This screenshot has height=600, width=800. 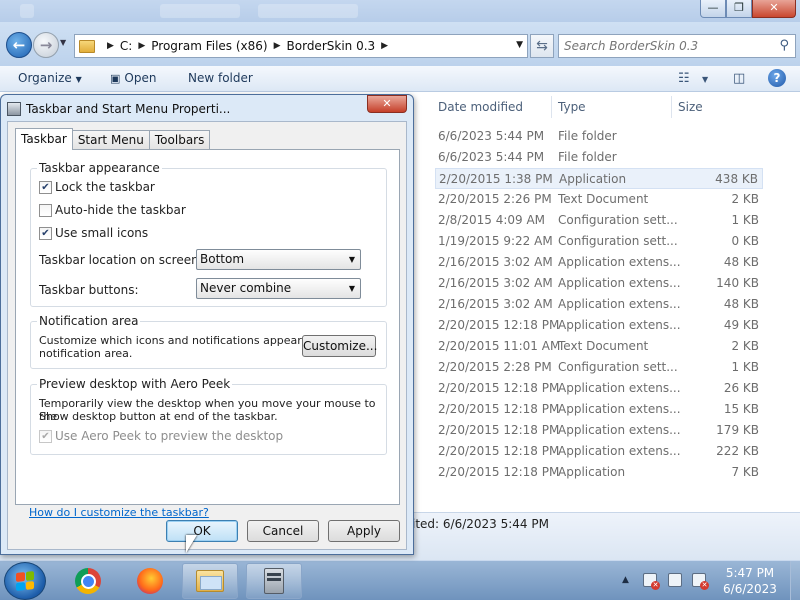 What do you see at coordinates (737, 451) in the screenshot?
I see `file-size: 222 KB` at bounding box center [737, 451].